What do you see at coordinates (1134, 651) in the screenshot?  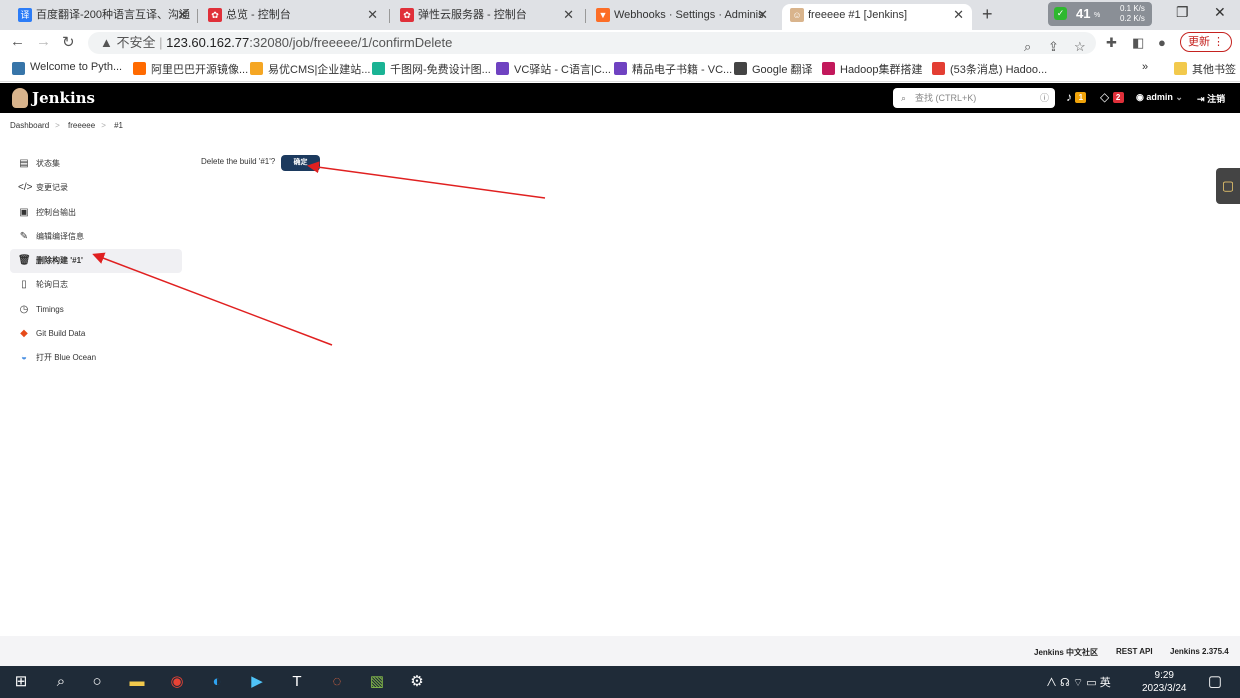 I see `footer-rest-api-link: REST API` at bounding box center [1134, 651].